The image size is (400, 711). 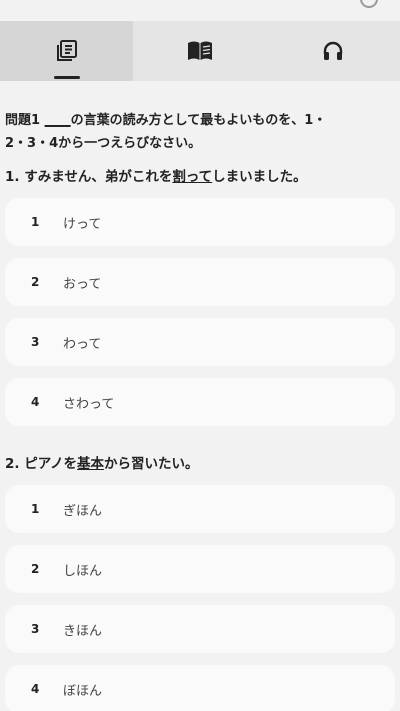 What do you see at coordinates (151, 464) in the screenshot?
I see `question-text-after: から習いたい。` at bounding box center [151, 464].